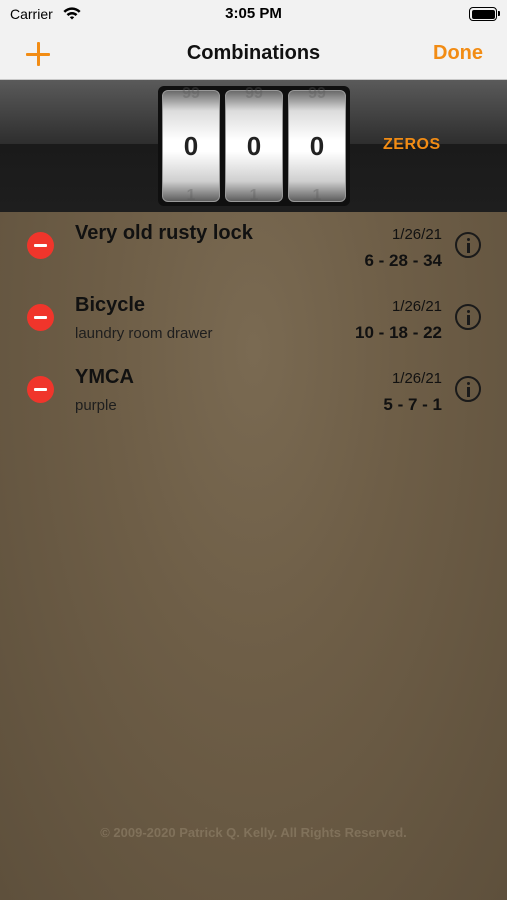  Describe the element at coordinates (96, 405) in the screenshot. I see `combination-note: purple` at that location.